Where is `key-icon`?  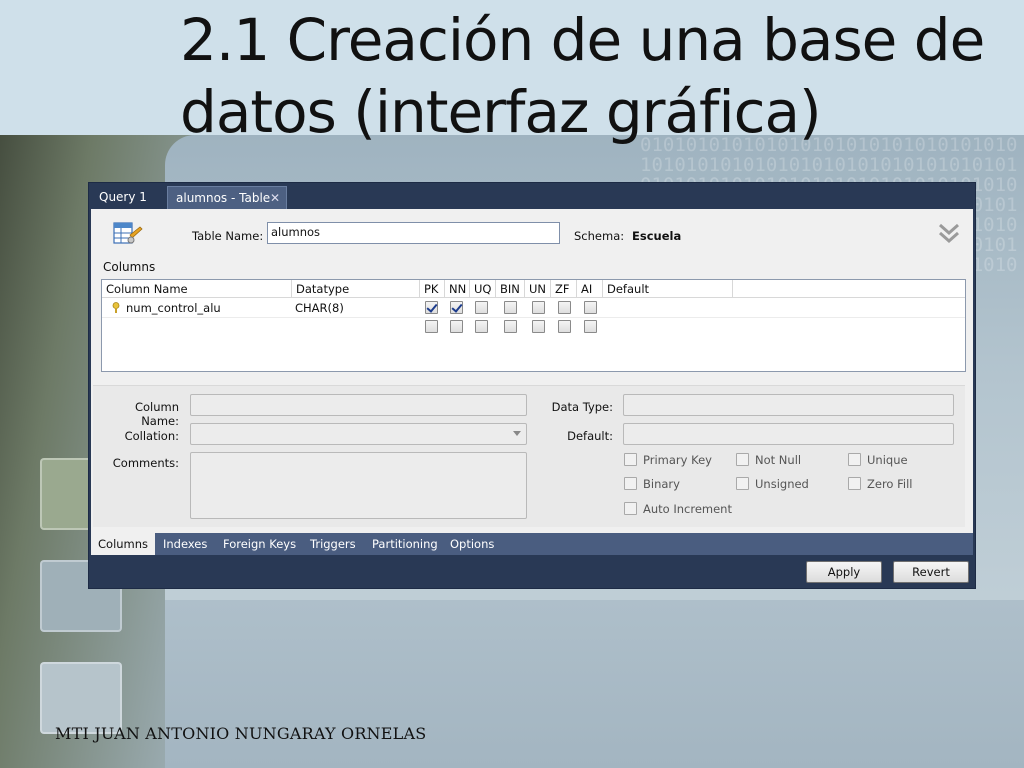 key-icon is located at coordinates (116, 307).